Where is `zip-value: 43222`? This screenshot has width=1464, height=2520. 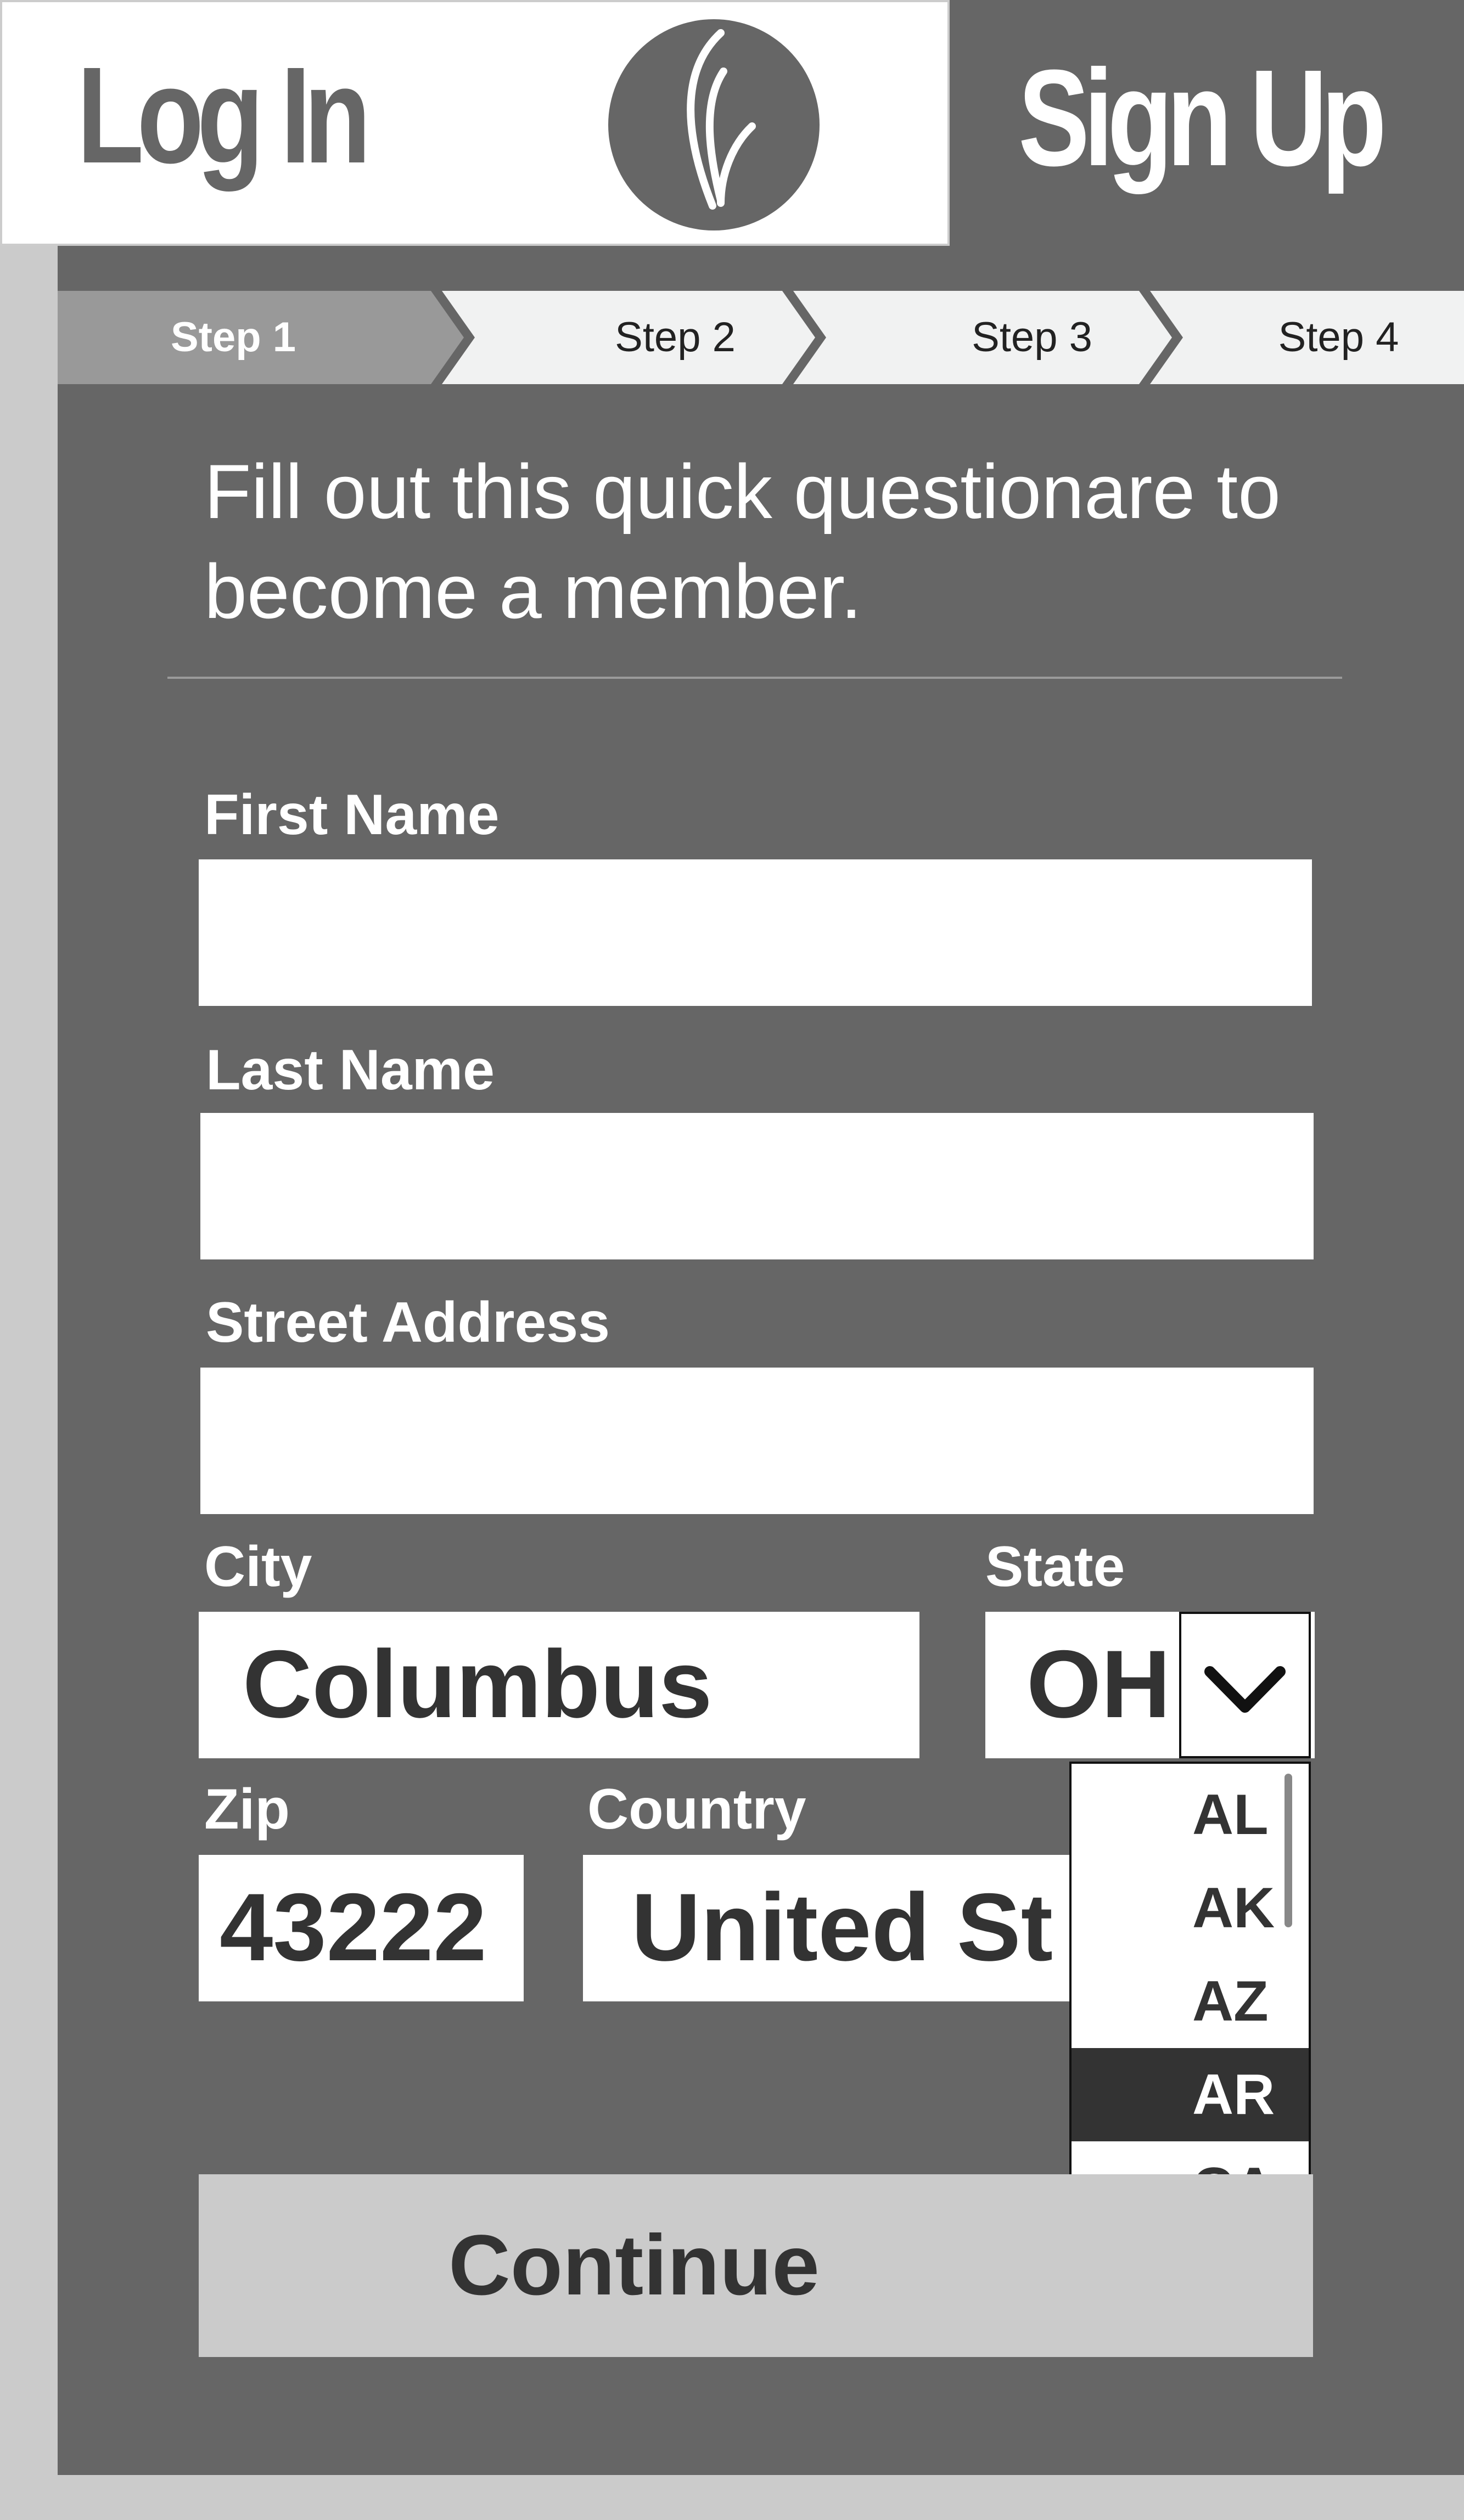 zip-value: 43222 is located at coordinates (353, 1928).